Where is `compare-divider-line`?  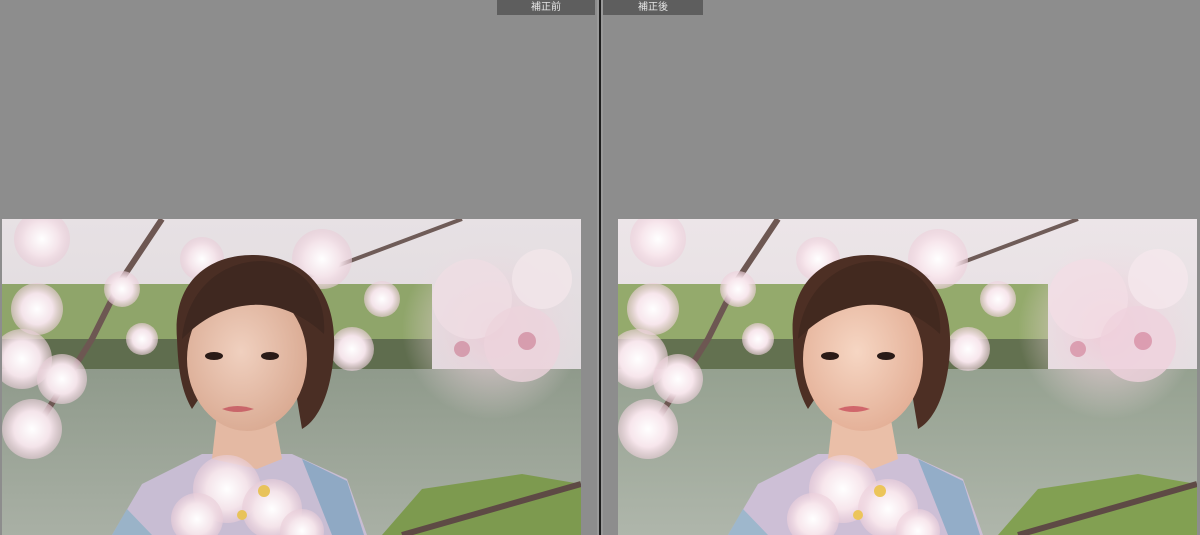
compare-divider-line is located at coordinates (600, 267).